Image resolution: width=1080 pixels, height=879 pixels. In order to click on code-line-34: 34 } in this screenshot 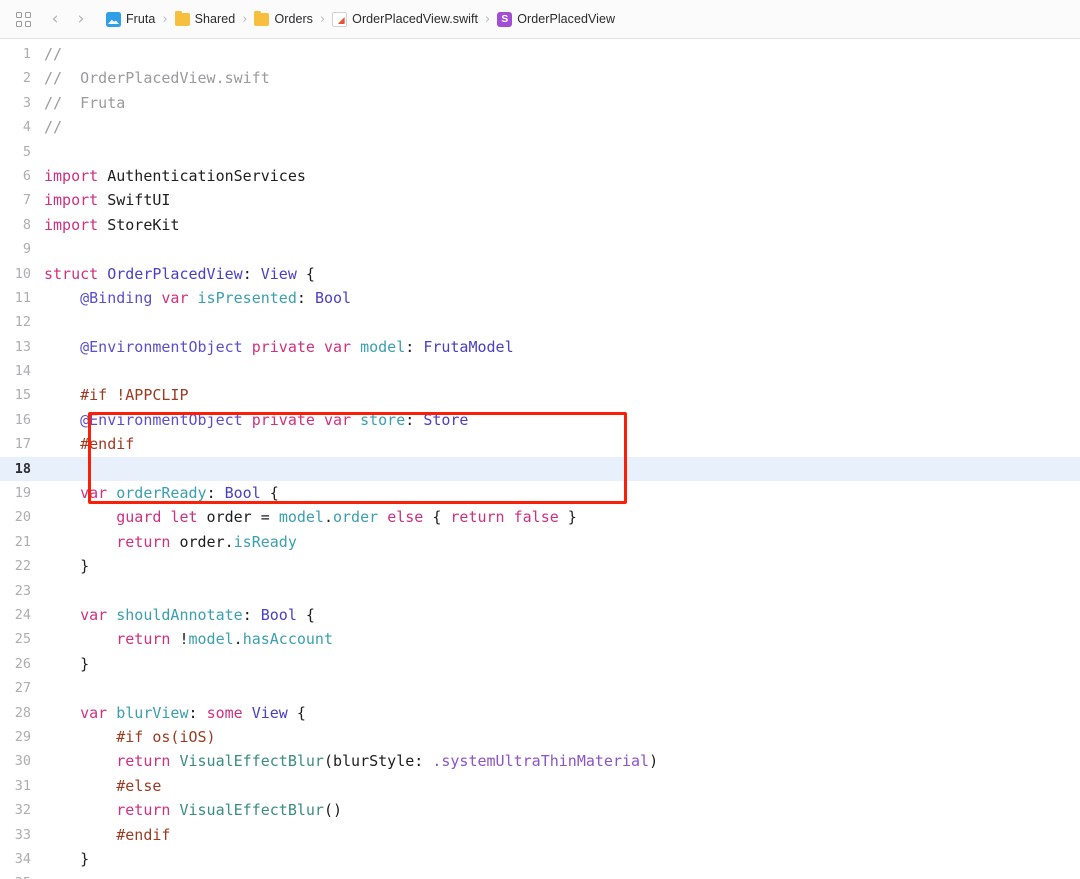, I will do `click(540, 859)`.